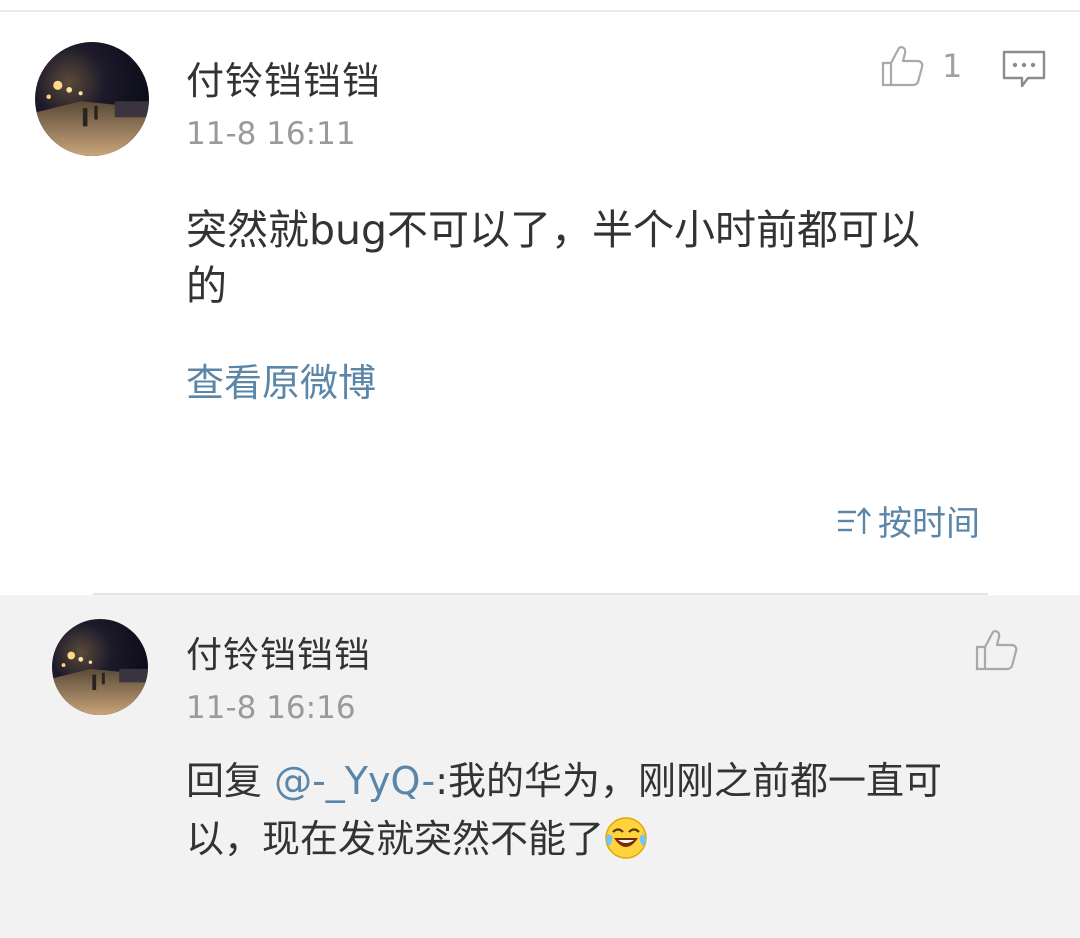 The width and height of the screenshot is (1080, 938). Describe the element at coordinates (688, 781) in the screenshot. I see `reply-body-1: :我的华为，刚刚之前都一直可` at that location.